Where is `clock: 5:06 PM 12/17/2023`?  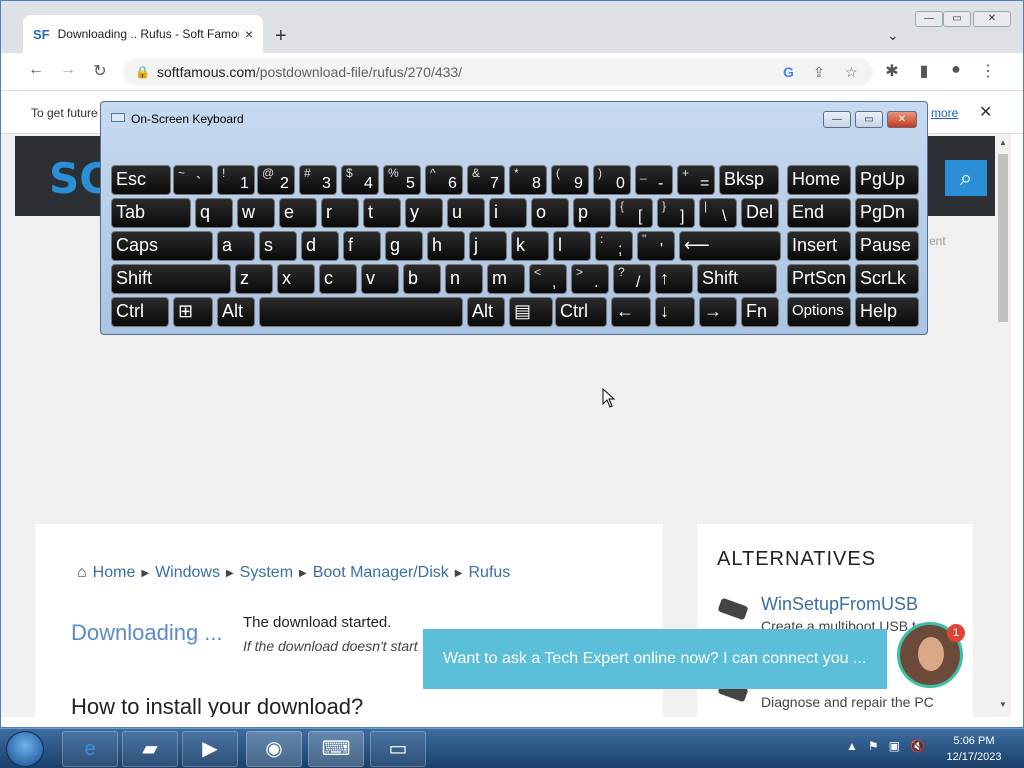
clock: 5:06 PM 12/17/2023 is located at coordinates (974, 749).